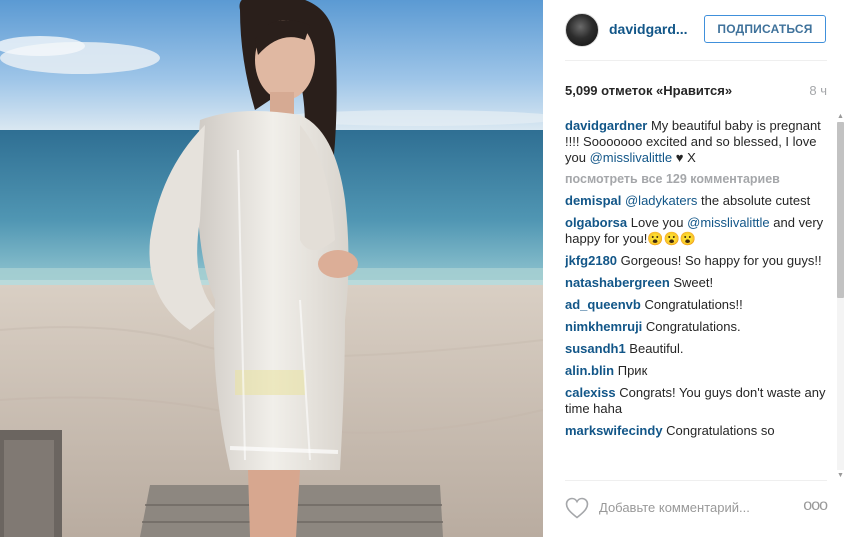  Describe the element at coordinates (606, 125) in the screenshot. I see `caption-username: davidgardner` at that location.